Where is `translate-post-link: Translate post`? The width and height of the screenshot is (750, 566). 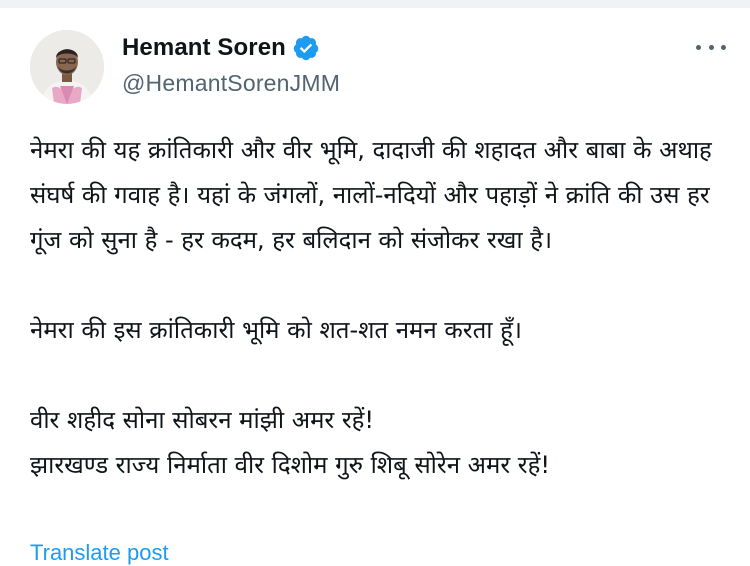 translate-post-link: Translate post is located at coordinates (99, 553).